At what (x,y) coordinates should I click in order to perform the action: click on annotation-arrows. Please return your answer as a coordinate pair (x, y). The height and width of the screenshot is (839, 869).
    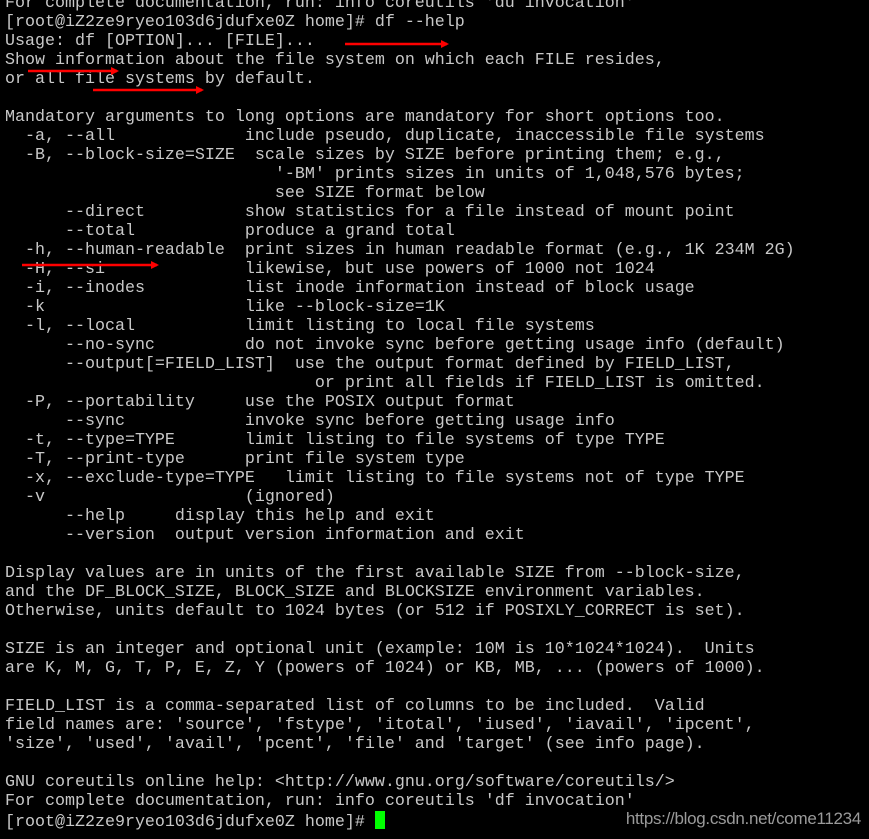
    Looking at the image, I should click on (235, 154).